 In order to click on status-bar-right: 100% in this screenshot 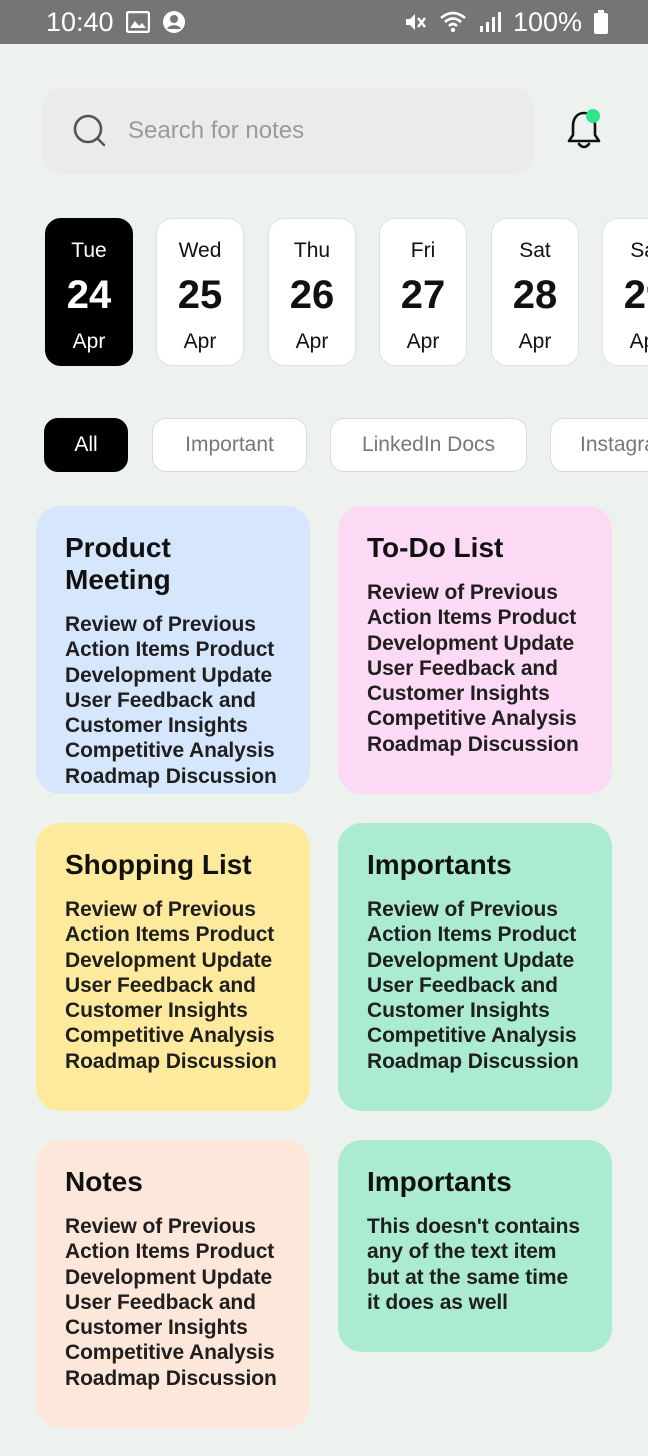, I will do `click(505, 22)`.